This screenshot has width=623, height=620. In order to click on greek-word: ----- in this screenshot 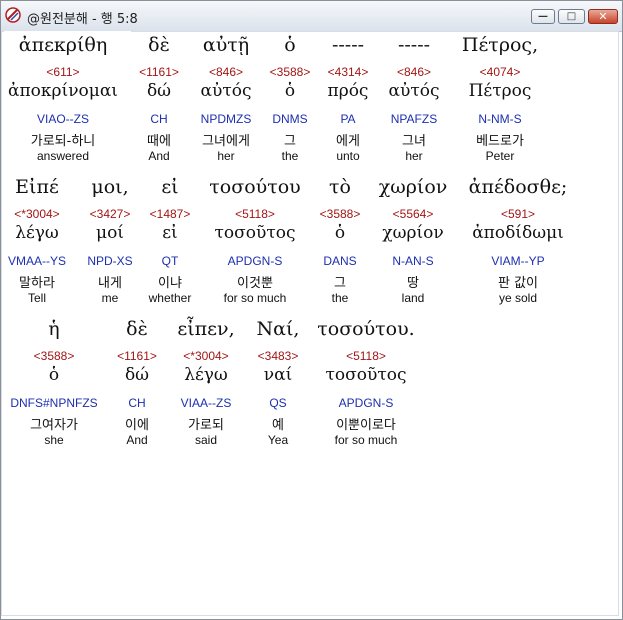, I will do `click(348, 45)`.